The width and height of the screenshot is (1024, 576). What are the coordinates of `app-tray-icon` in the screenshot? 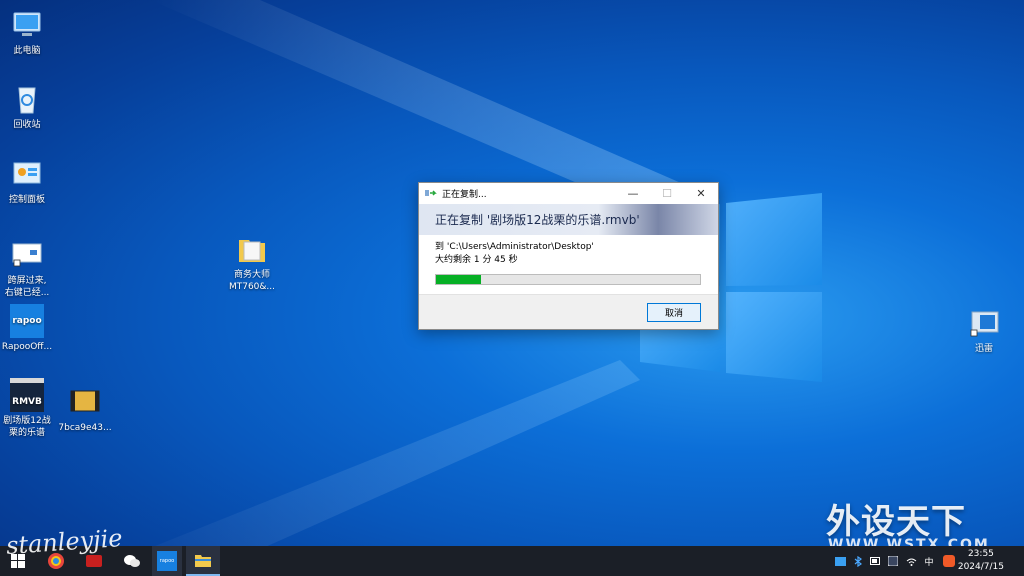 It's located at (893, 561).